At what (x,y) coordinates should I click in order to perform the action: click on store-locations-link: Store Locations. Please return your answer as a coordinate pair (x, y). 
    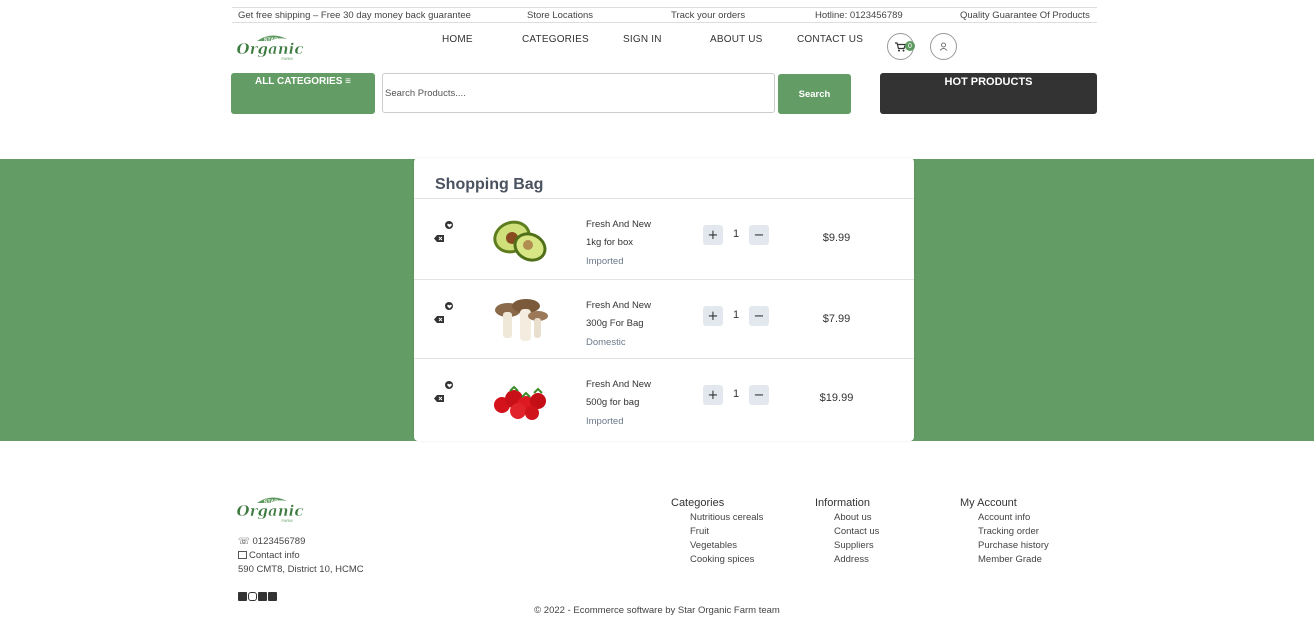
    Looking at the image, I should click on (560, 15).